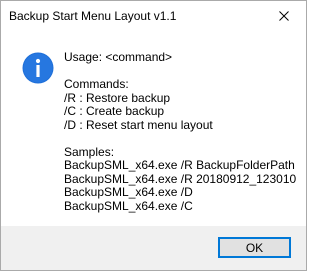 Image resolution: width=320 pixels, height=271 pixels. Describe the element at coordinates (254, 247) in the screenshot. I see `ok-button: OK` at that location.